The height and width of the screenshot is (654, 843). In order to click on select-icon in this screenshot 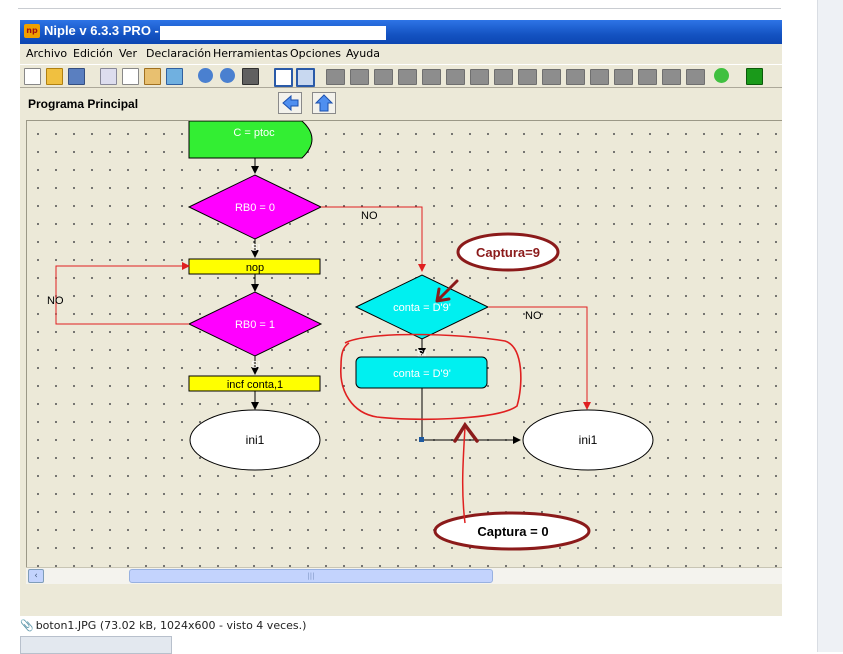, I will do `click(174, 76)`.